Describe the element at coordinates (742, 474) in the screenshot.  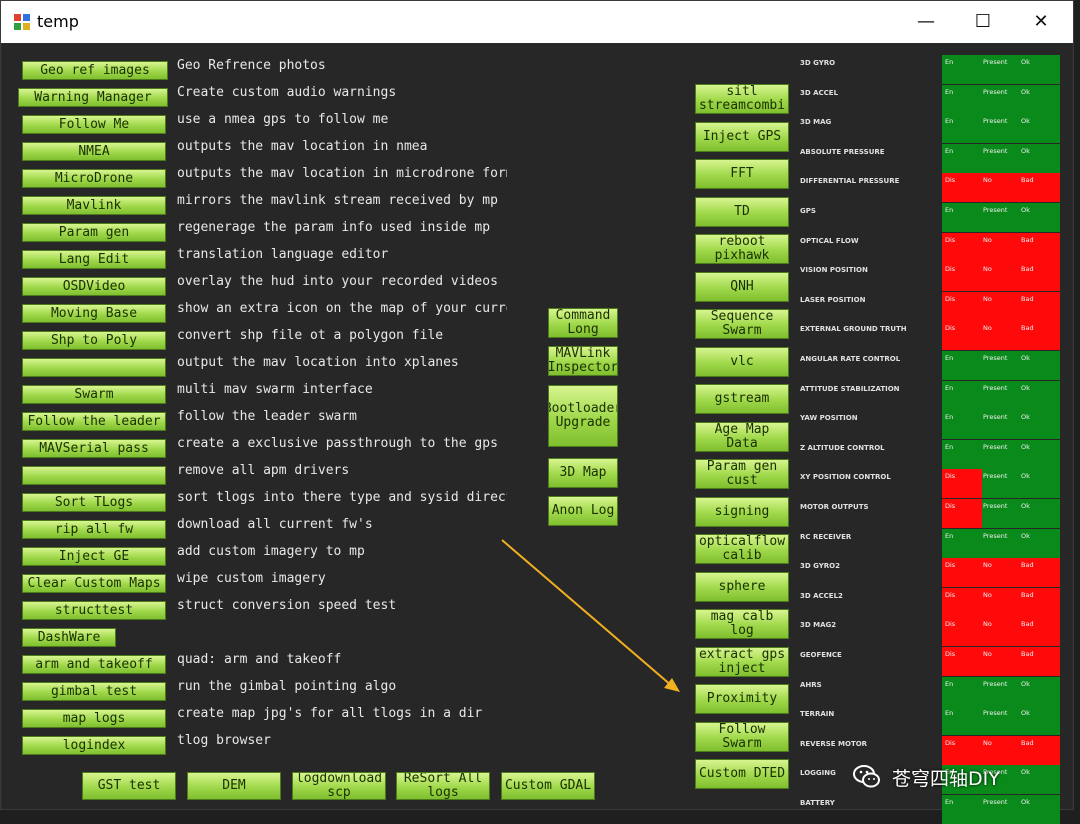
I see `right-button: Param gen cust` at that location.